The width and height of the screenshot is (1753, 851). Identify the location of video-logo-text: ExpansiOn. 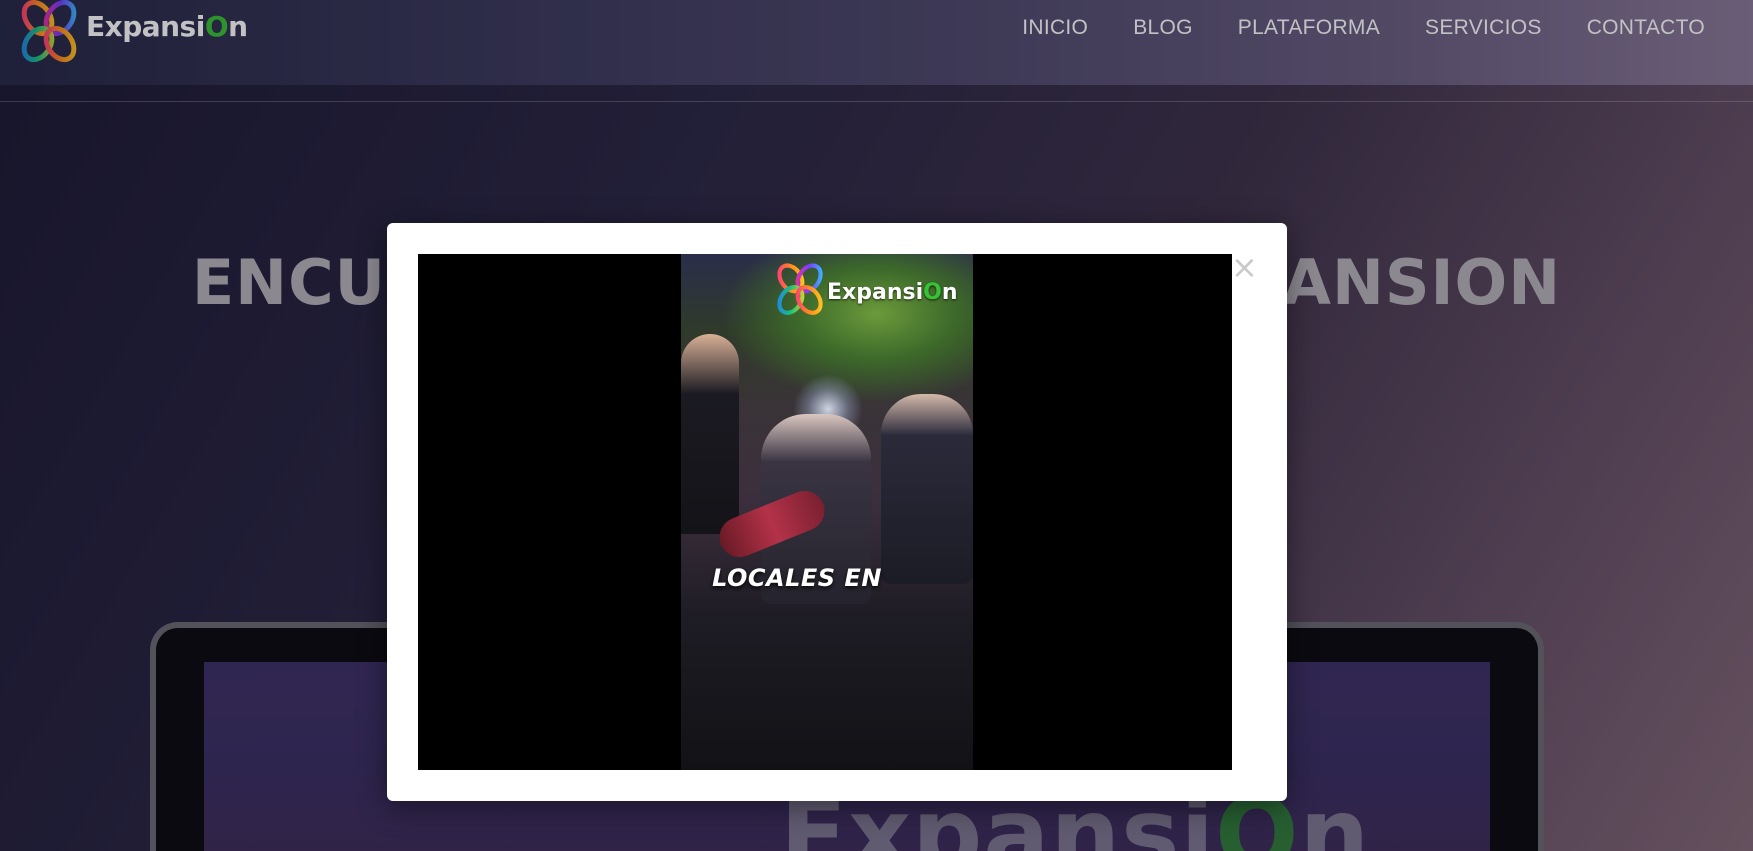
(892, 292).